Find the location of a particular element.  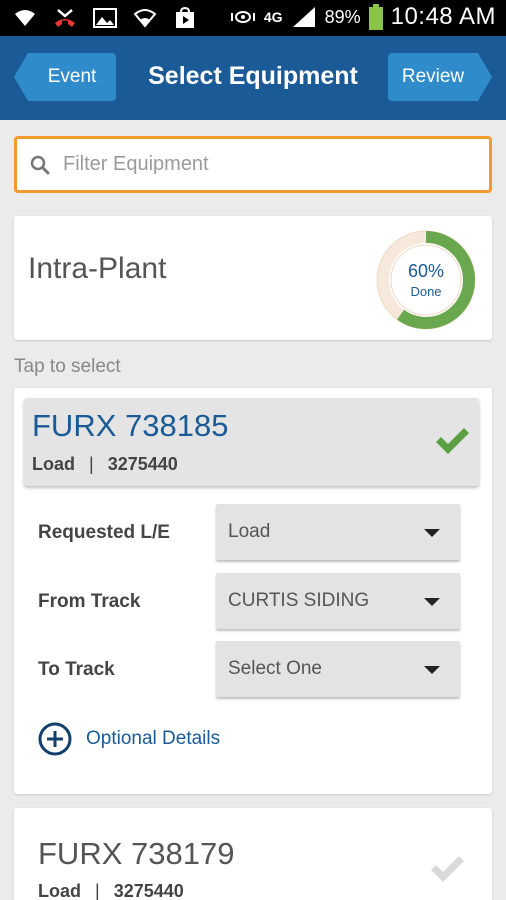

status-bar: 4G 89% 10:48 AM is located at coordinates (253, 18).